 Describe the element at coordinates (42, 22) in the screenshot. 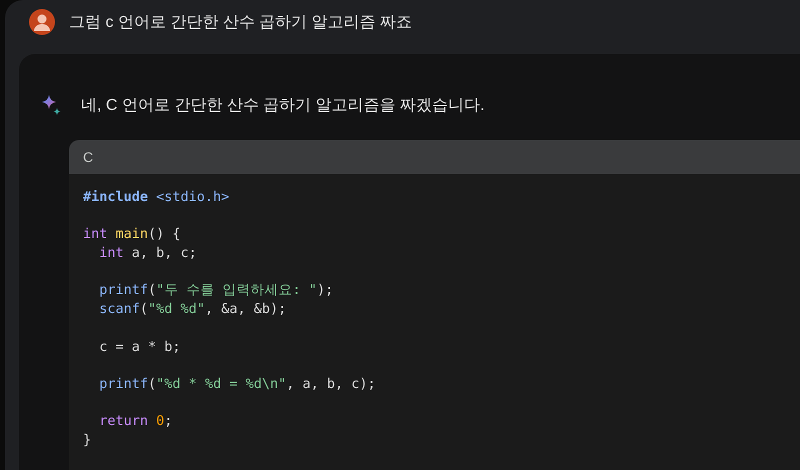

I see `user-avatar-icon` at that location.